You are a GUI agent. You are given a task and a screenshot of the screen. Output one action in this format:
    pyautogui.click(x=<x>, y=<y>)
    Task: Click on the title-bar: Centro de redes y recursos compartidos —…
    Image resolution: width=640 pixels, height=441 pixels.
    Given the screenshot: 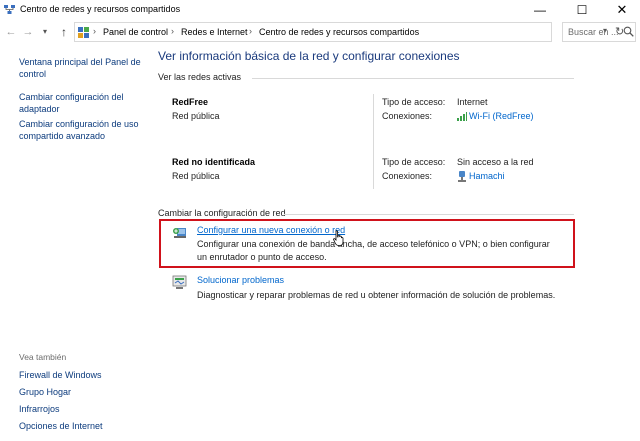 What is the action you would take?
    pyautogui.click(x=320, y=10)
    